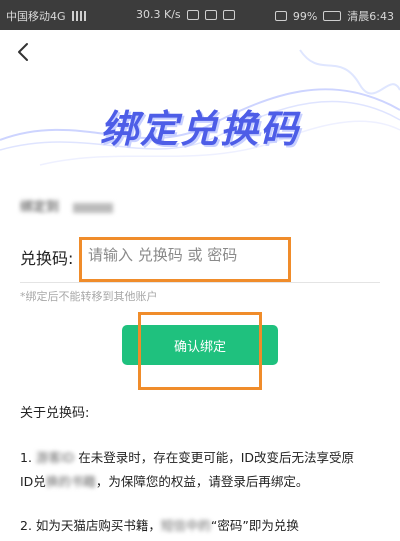  Describe the element at coordinates (26, 457) in the screenshot. I see `about-item-1-number: 1.` at that location.